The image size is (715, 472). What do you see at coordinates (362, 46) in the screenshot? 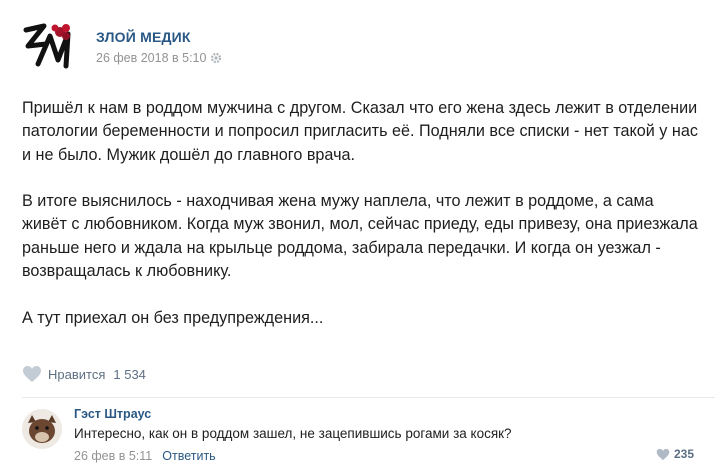
I see `post-header: ЗЛОЙ МЕДИК 26 фев 2018 в 5:10` at bounding box center [362, 46].